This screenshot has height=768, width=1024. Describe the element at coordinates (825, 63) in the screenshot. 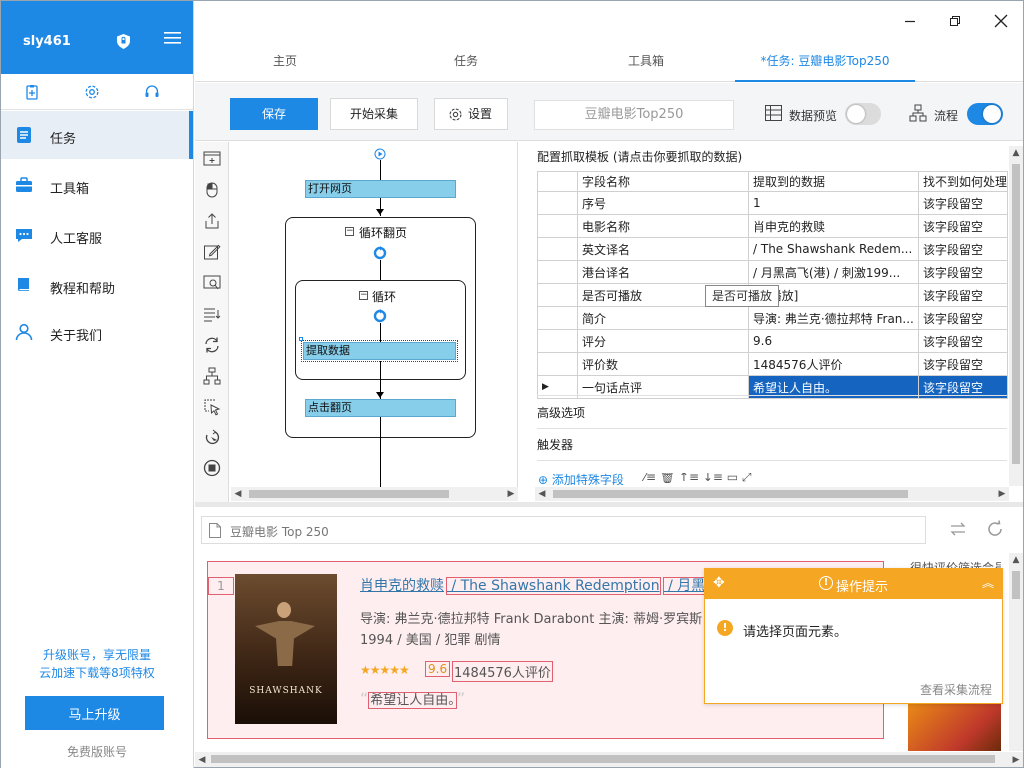

I see `tab-current-task: *任务: 豆瓣电影Top250` at that location.